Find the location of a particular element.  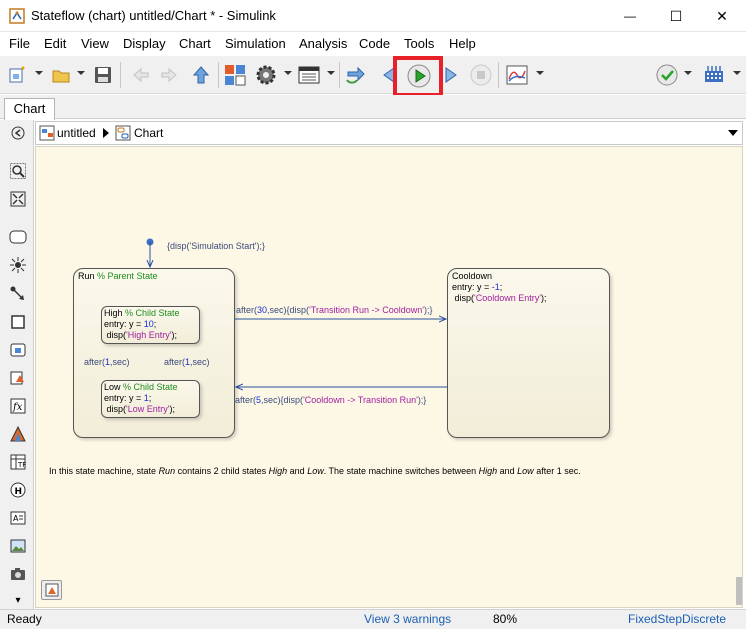

matlab-function-button is located at coordinates (18, 378).